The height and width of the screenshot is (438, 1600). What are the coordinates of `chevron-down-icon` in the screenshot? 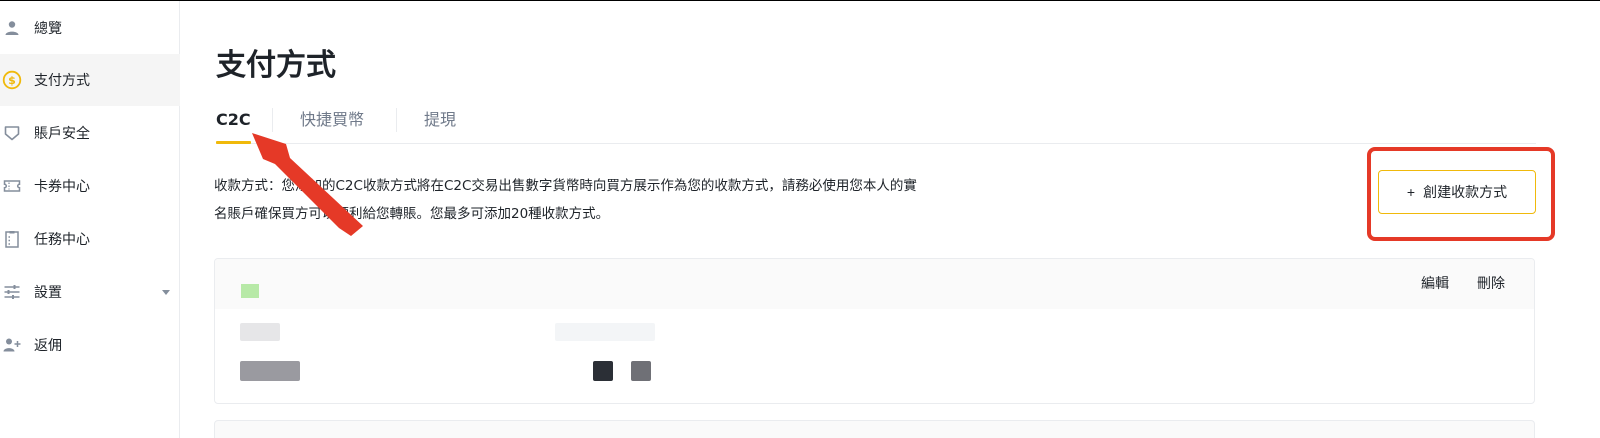 It's located at (166, 292).